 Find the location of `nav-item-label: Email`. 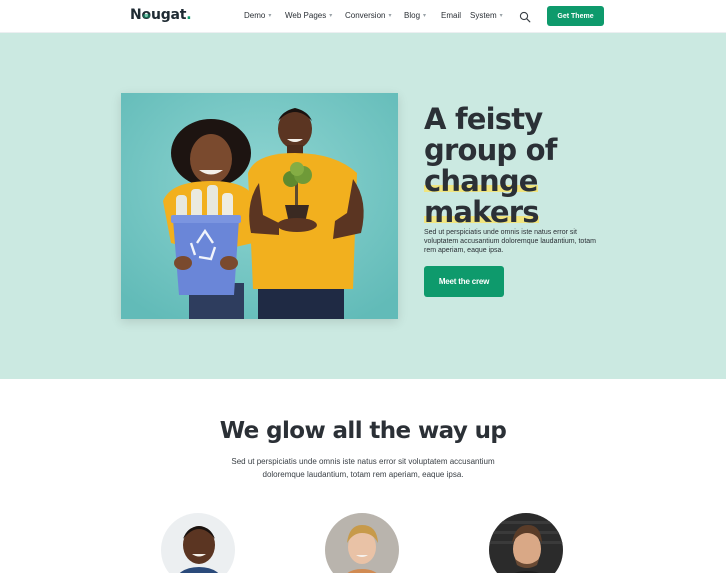

nav-item-label: Email is located at coordinates (451, 15).